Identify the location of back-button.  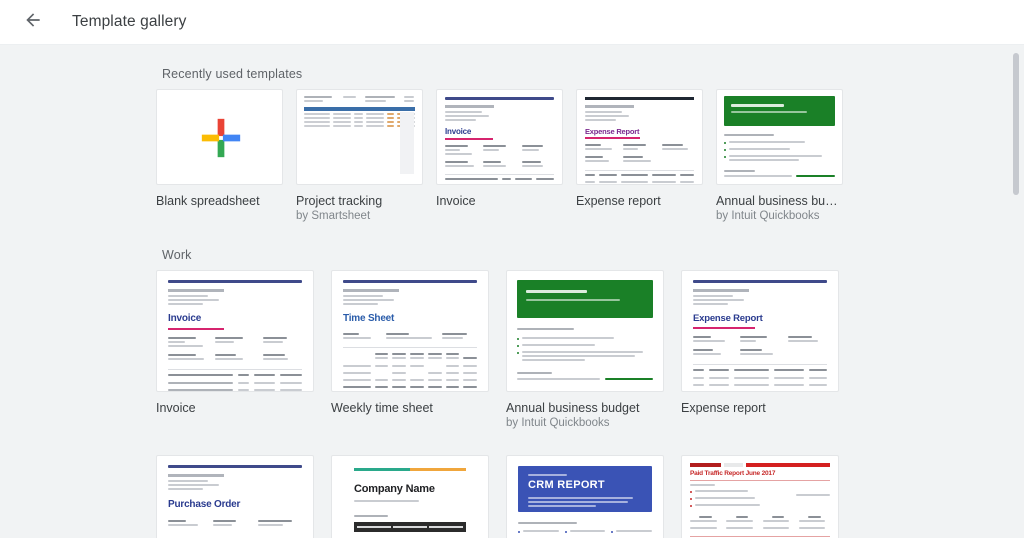
(33, 22).